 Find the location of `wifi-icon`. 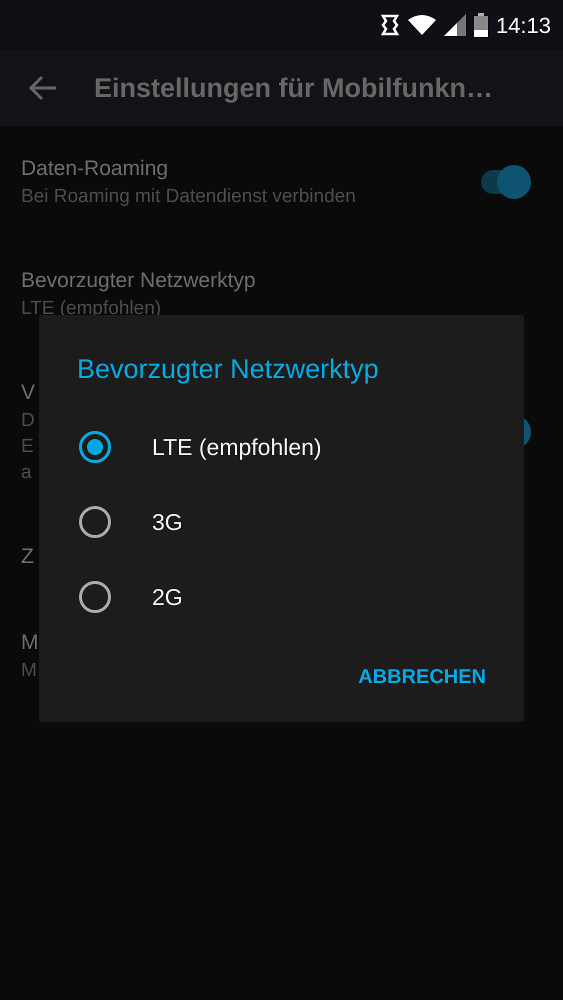

wifi-icon is located at coordinates (422, 25).